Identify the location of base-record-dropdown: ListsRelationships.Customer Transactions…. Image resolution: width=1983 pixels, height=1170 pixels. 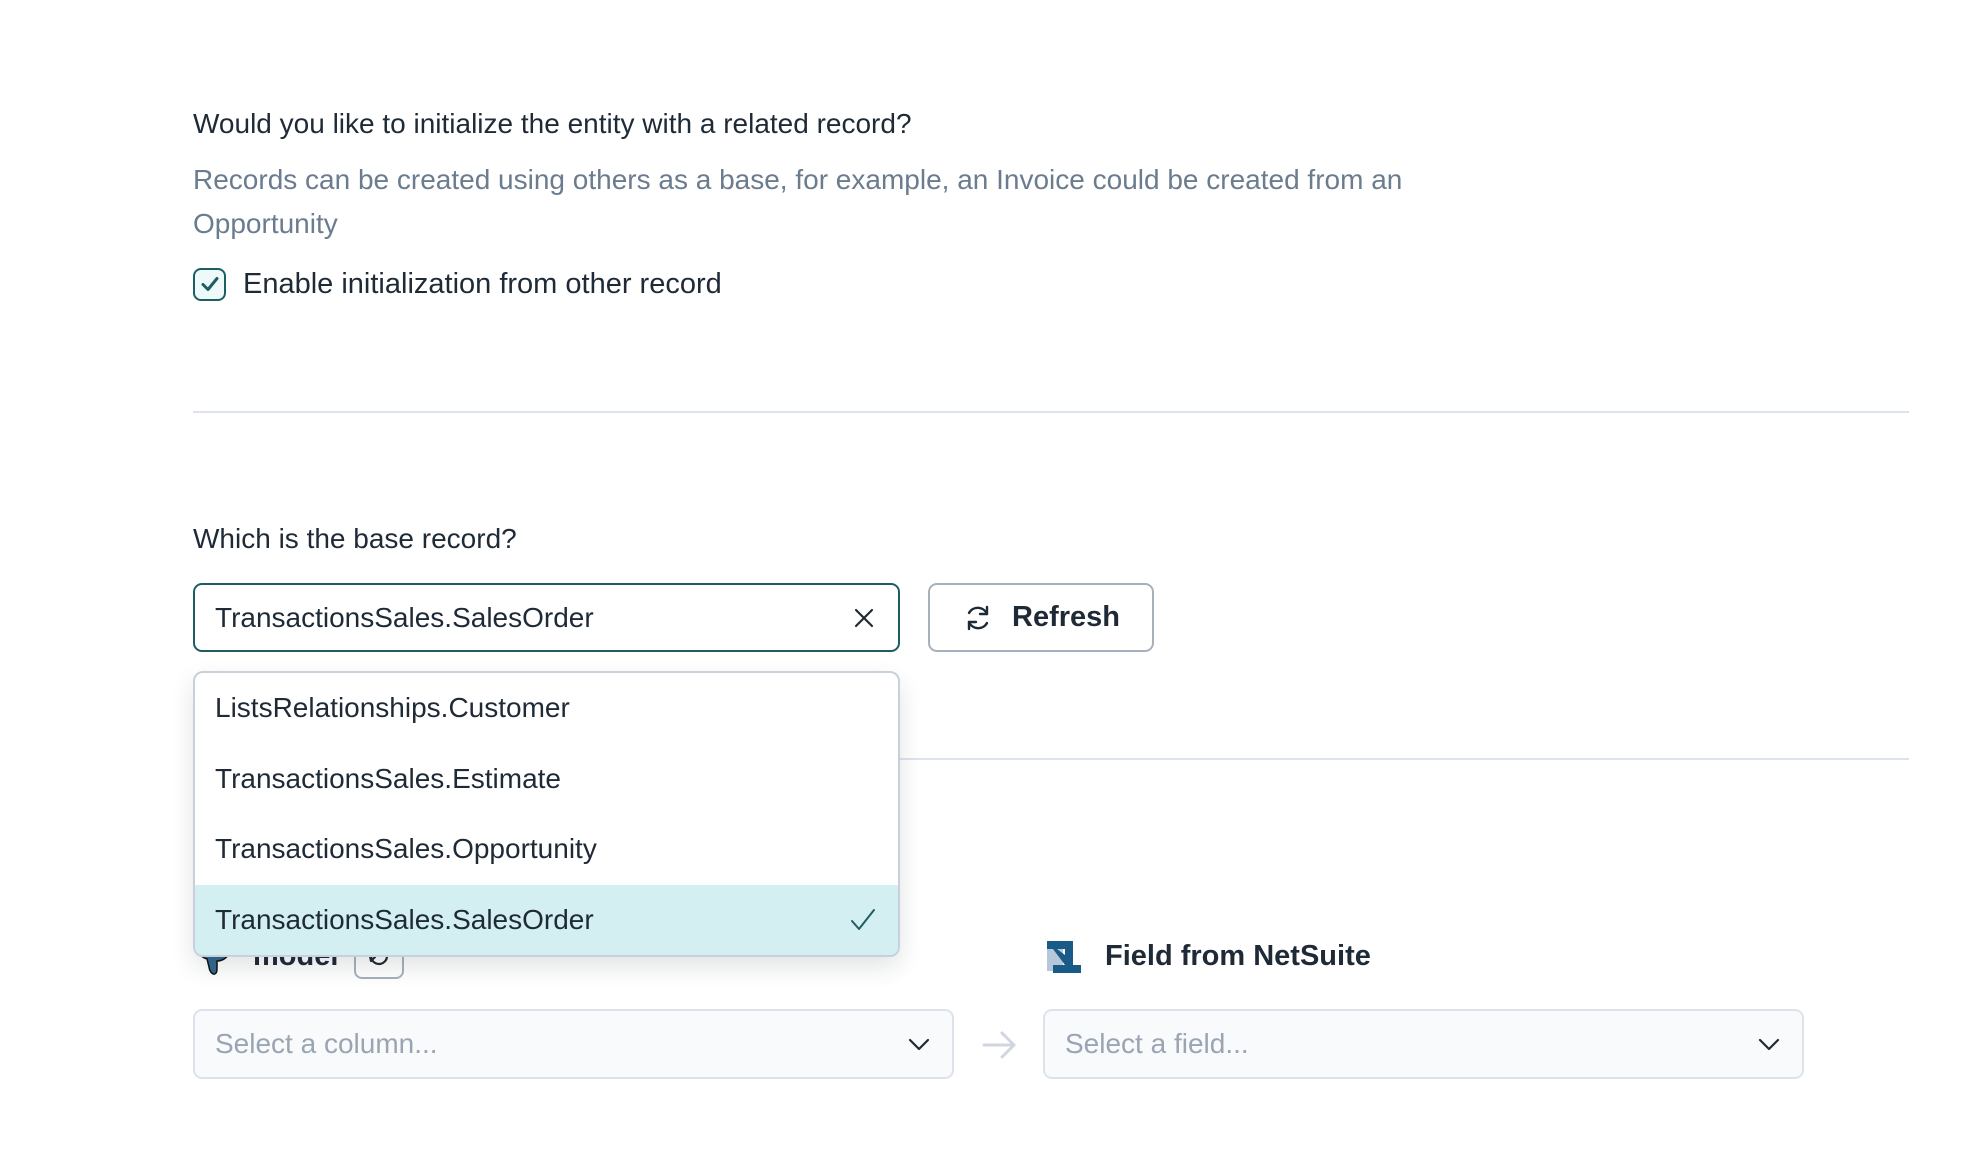
(546, 814).